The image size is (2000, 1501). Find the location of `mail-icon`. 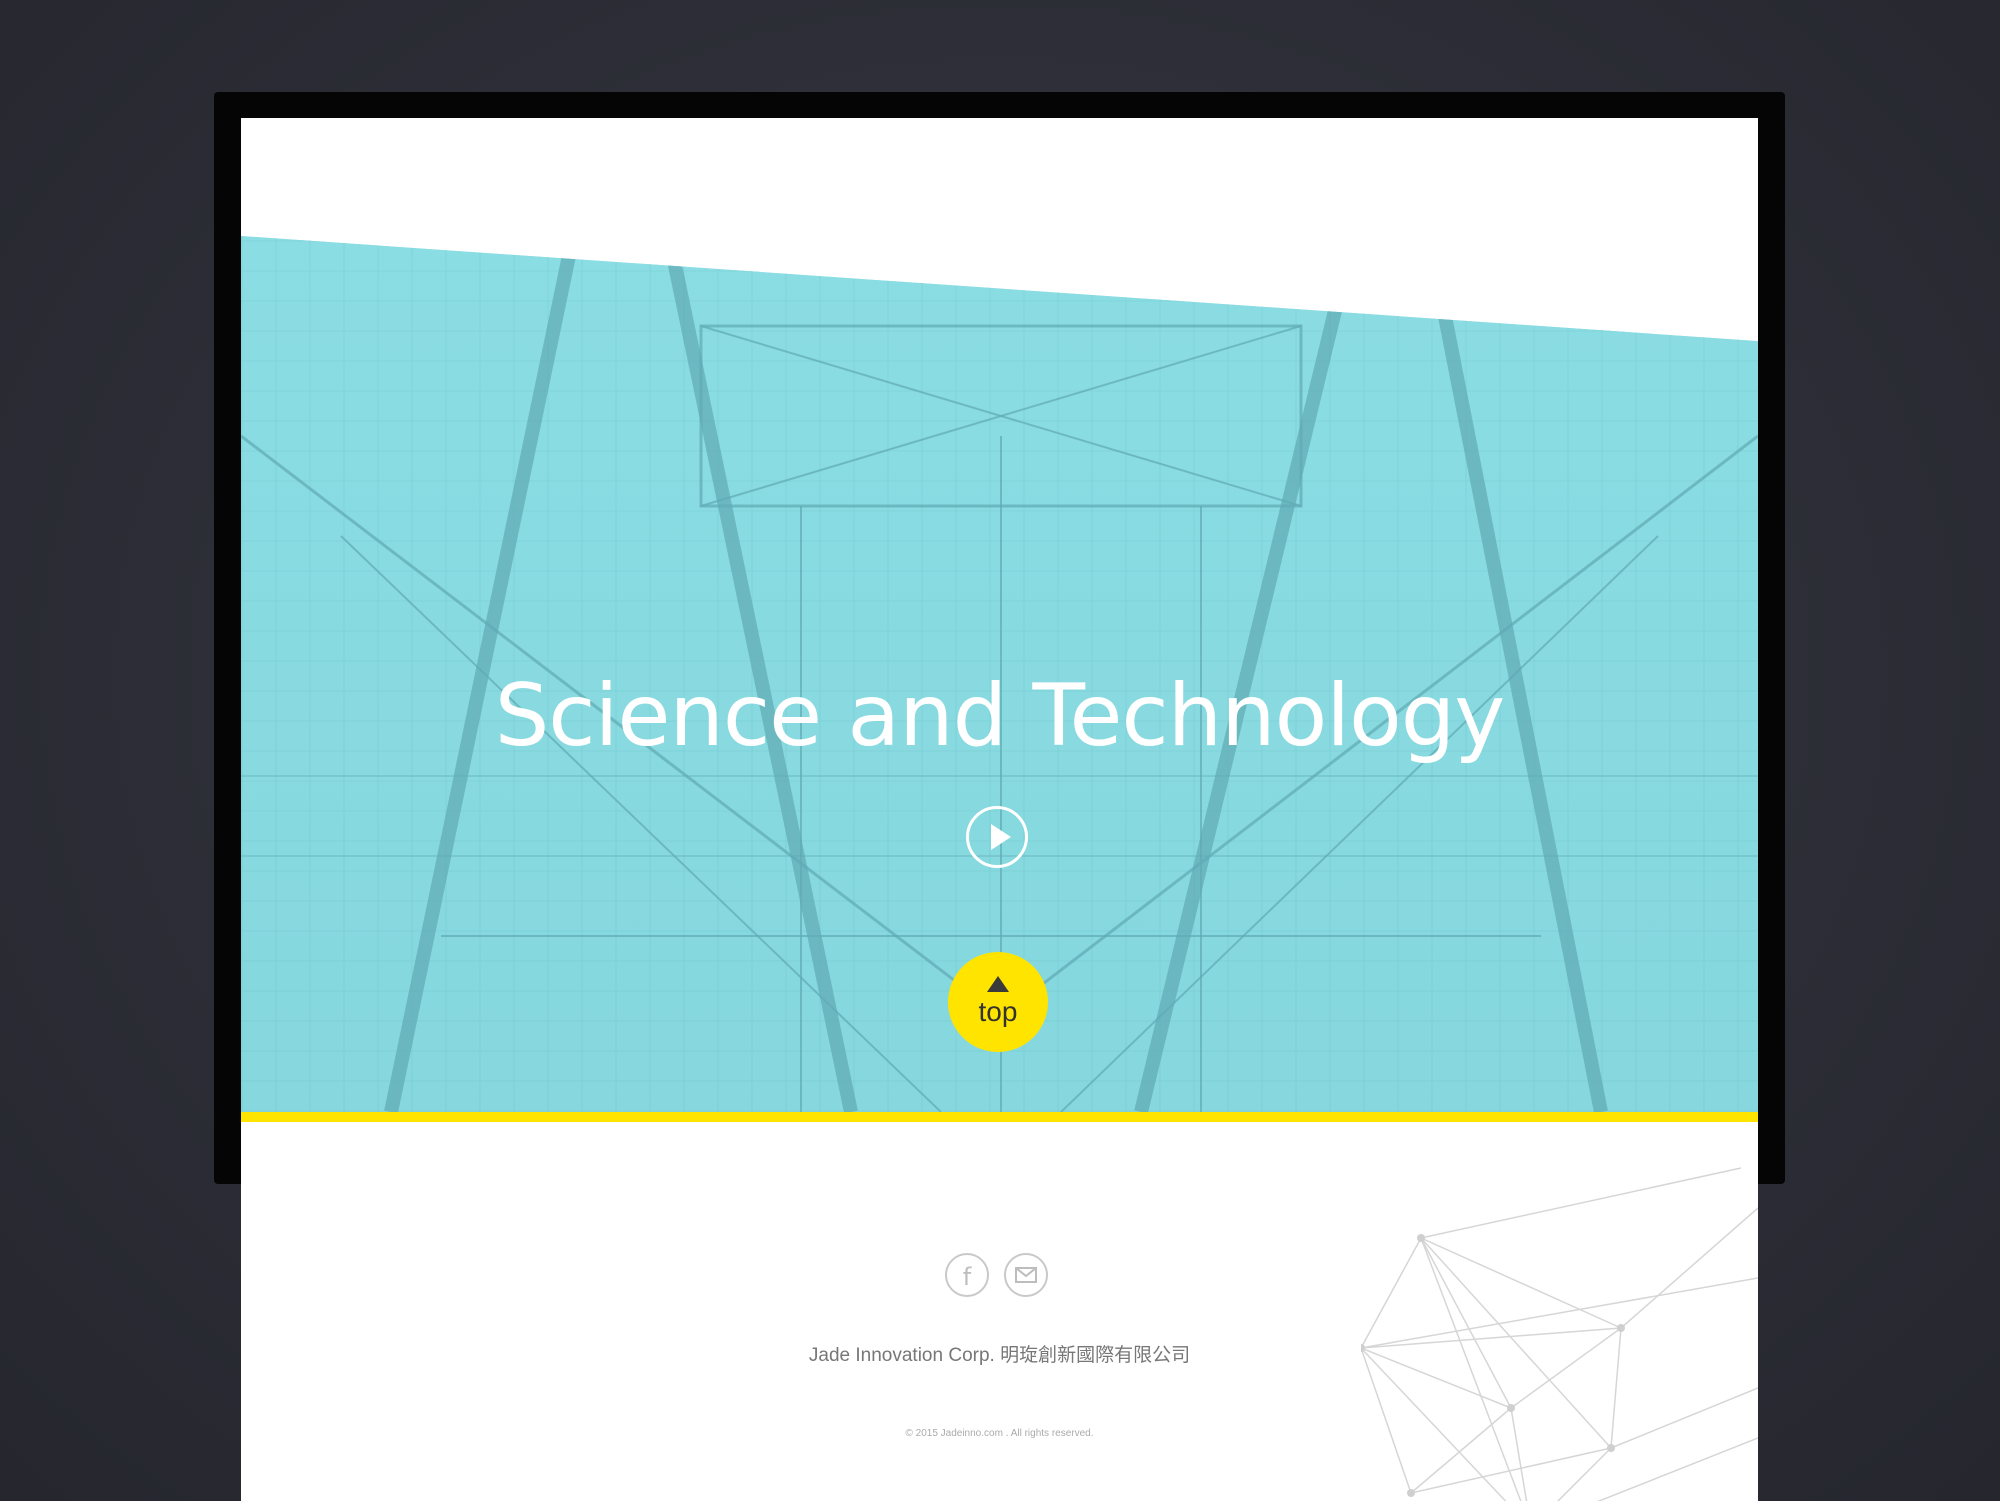

mail-icon is located at coordinates (1026, 1275).